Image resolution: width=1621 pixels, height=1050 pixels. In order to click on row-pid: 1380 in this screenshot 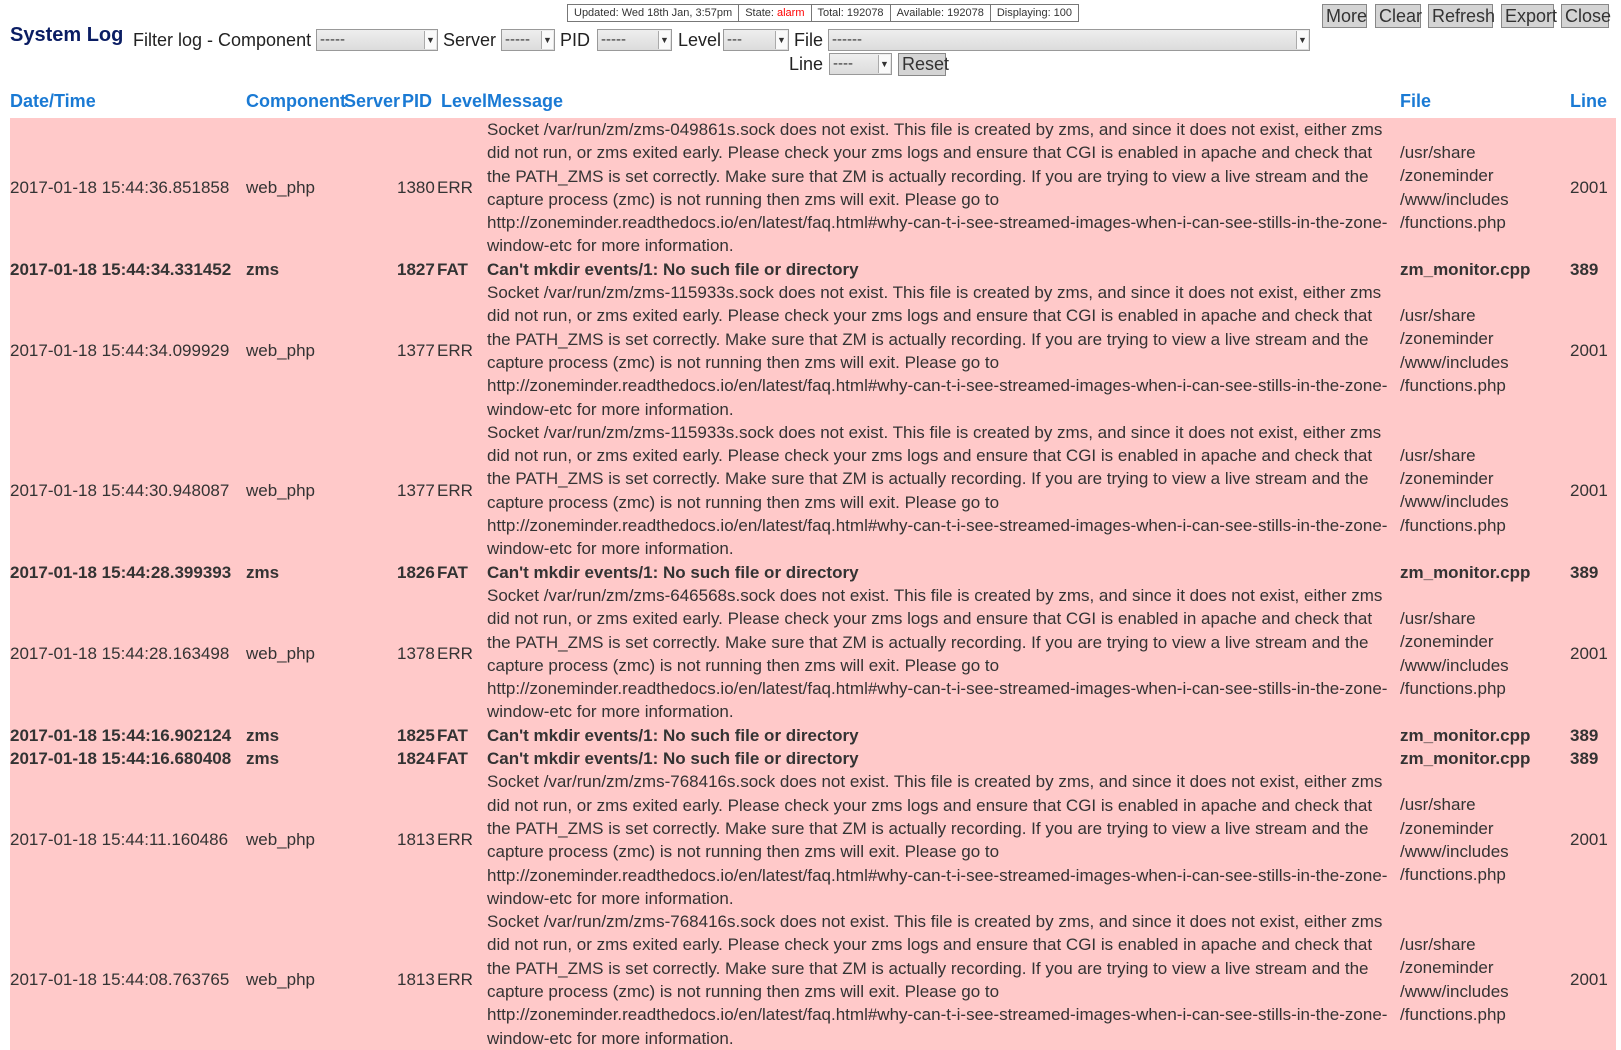, I will do `click(416, 187)`.